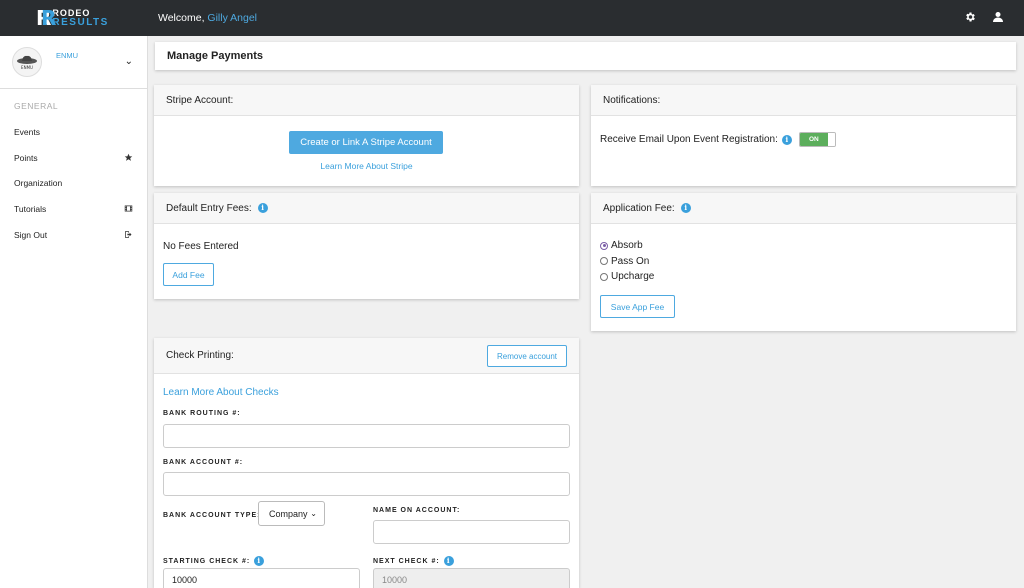 Image resolution: width=1024 pixels, height=588 pixels. Describe the element at coordinates (632, 100) in the screenshot. I see `notifications-header-label: Notifications:` at that location.